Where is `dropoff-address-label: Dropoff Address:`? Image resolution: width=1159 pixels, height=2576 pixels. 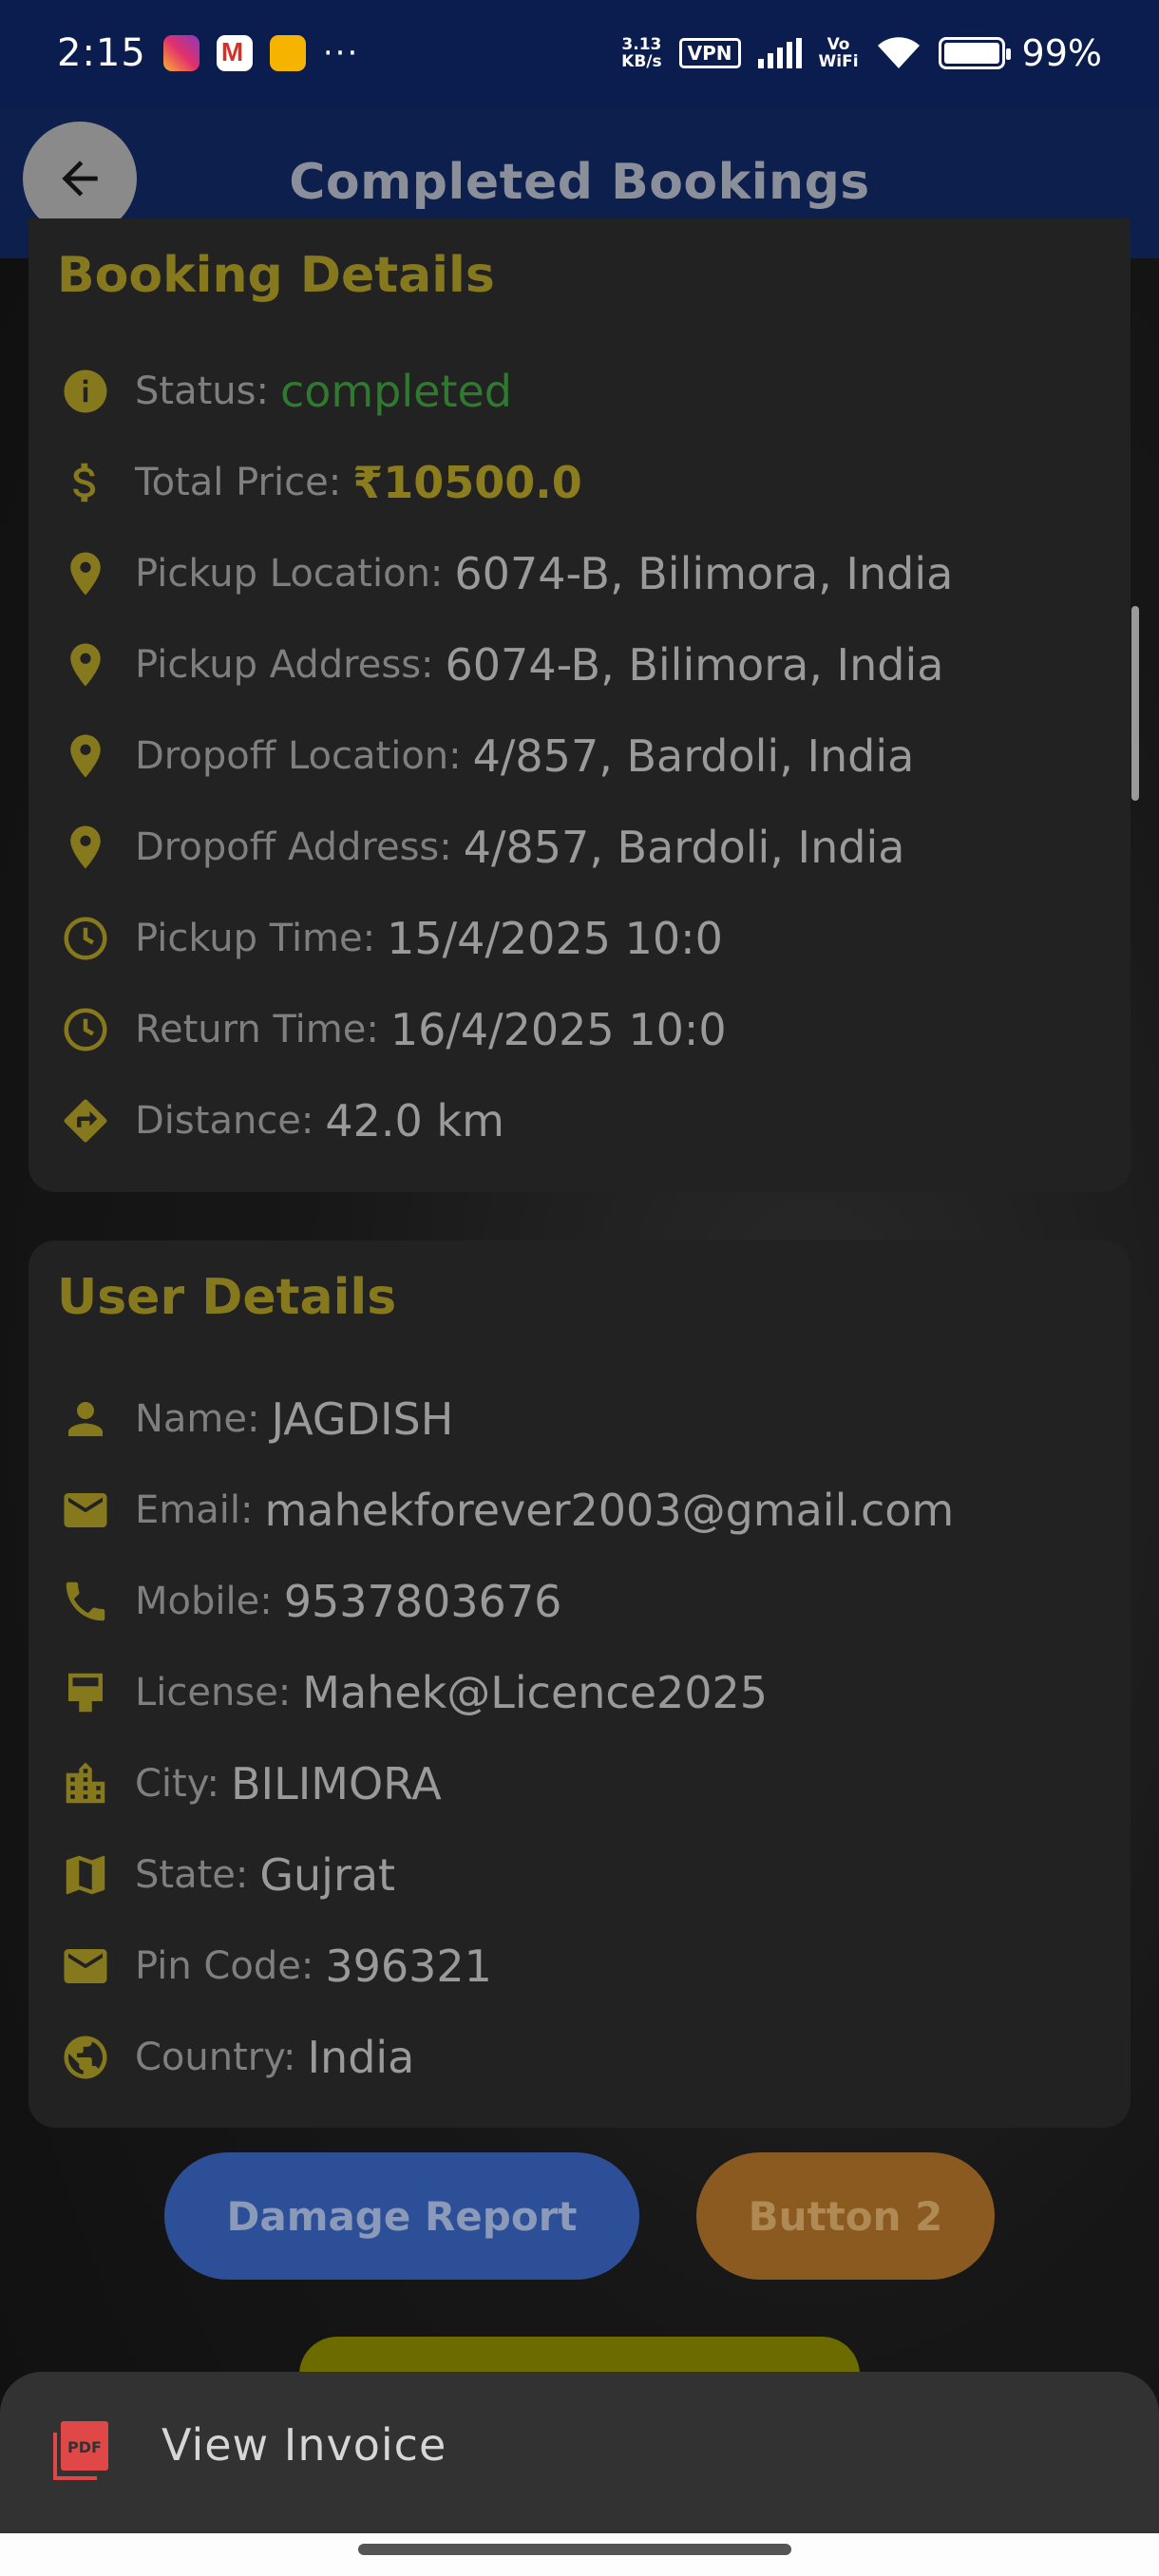 dropoff-address-label: Dropoff Address: is located at coordinates (293, 847).